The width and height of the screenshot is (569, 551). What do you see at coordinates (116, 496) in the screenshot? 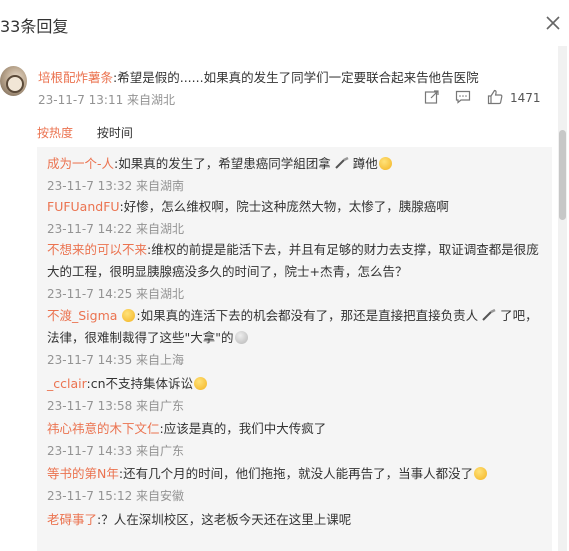
I see `reply-meta: 23-11-7 15:12 来自安徽` at bounding box center [116, 496].